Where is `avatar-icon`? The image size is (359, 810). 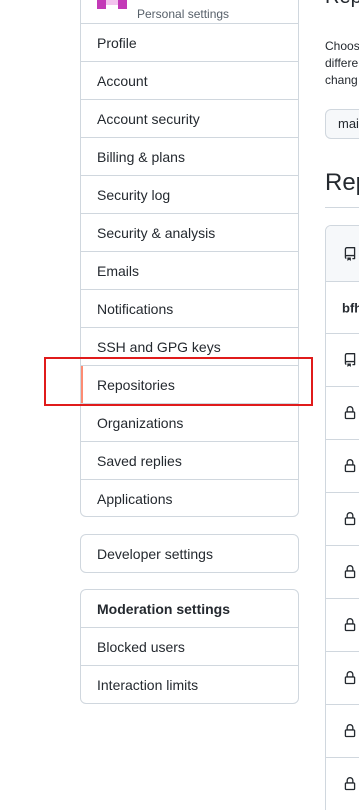 avatar-icon is located at coordinates (112, 4).